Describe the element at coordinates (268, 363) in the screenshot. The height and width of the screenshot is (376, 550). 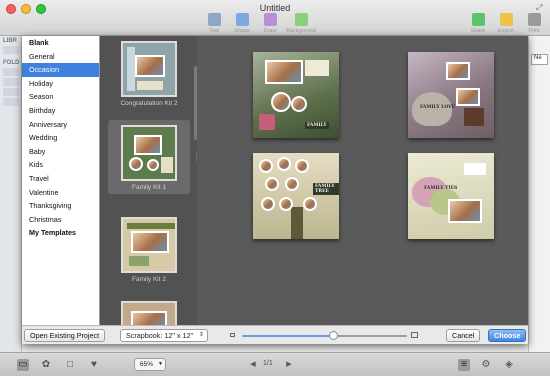
I see `page-indicator: 1/1` at that location.